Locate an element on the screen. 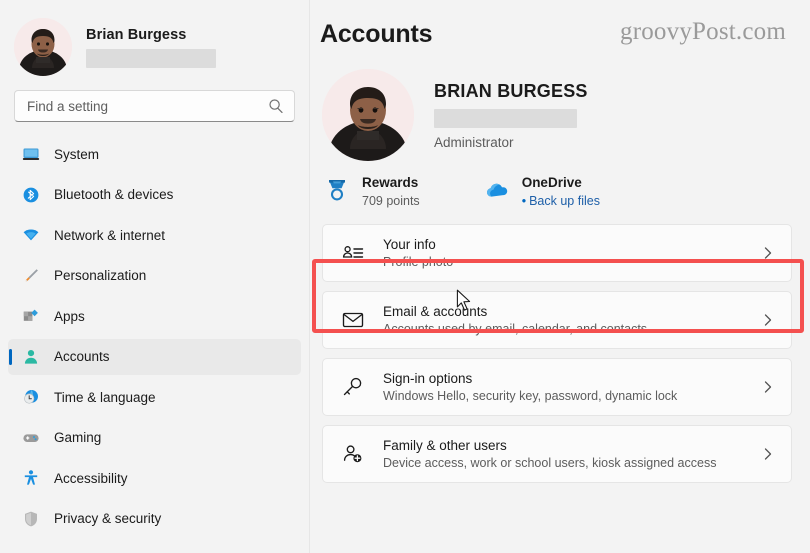  settings-row-text: Your info Profile photo is located at coordinates (572, 253).